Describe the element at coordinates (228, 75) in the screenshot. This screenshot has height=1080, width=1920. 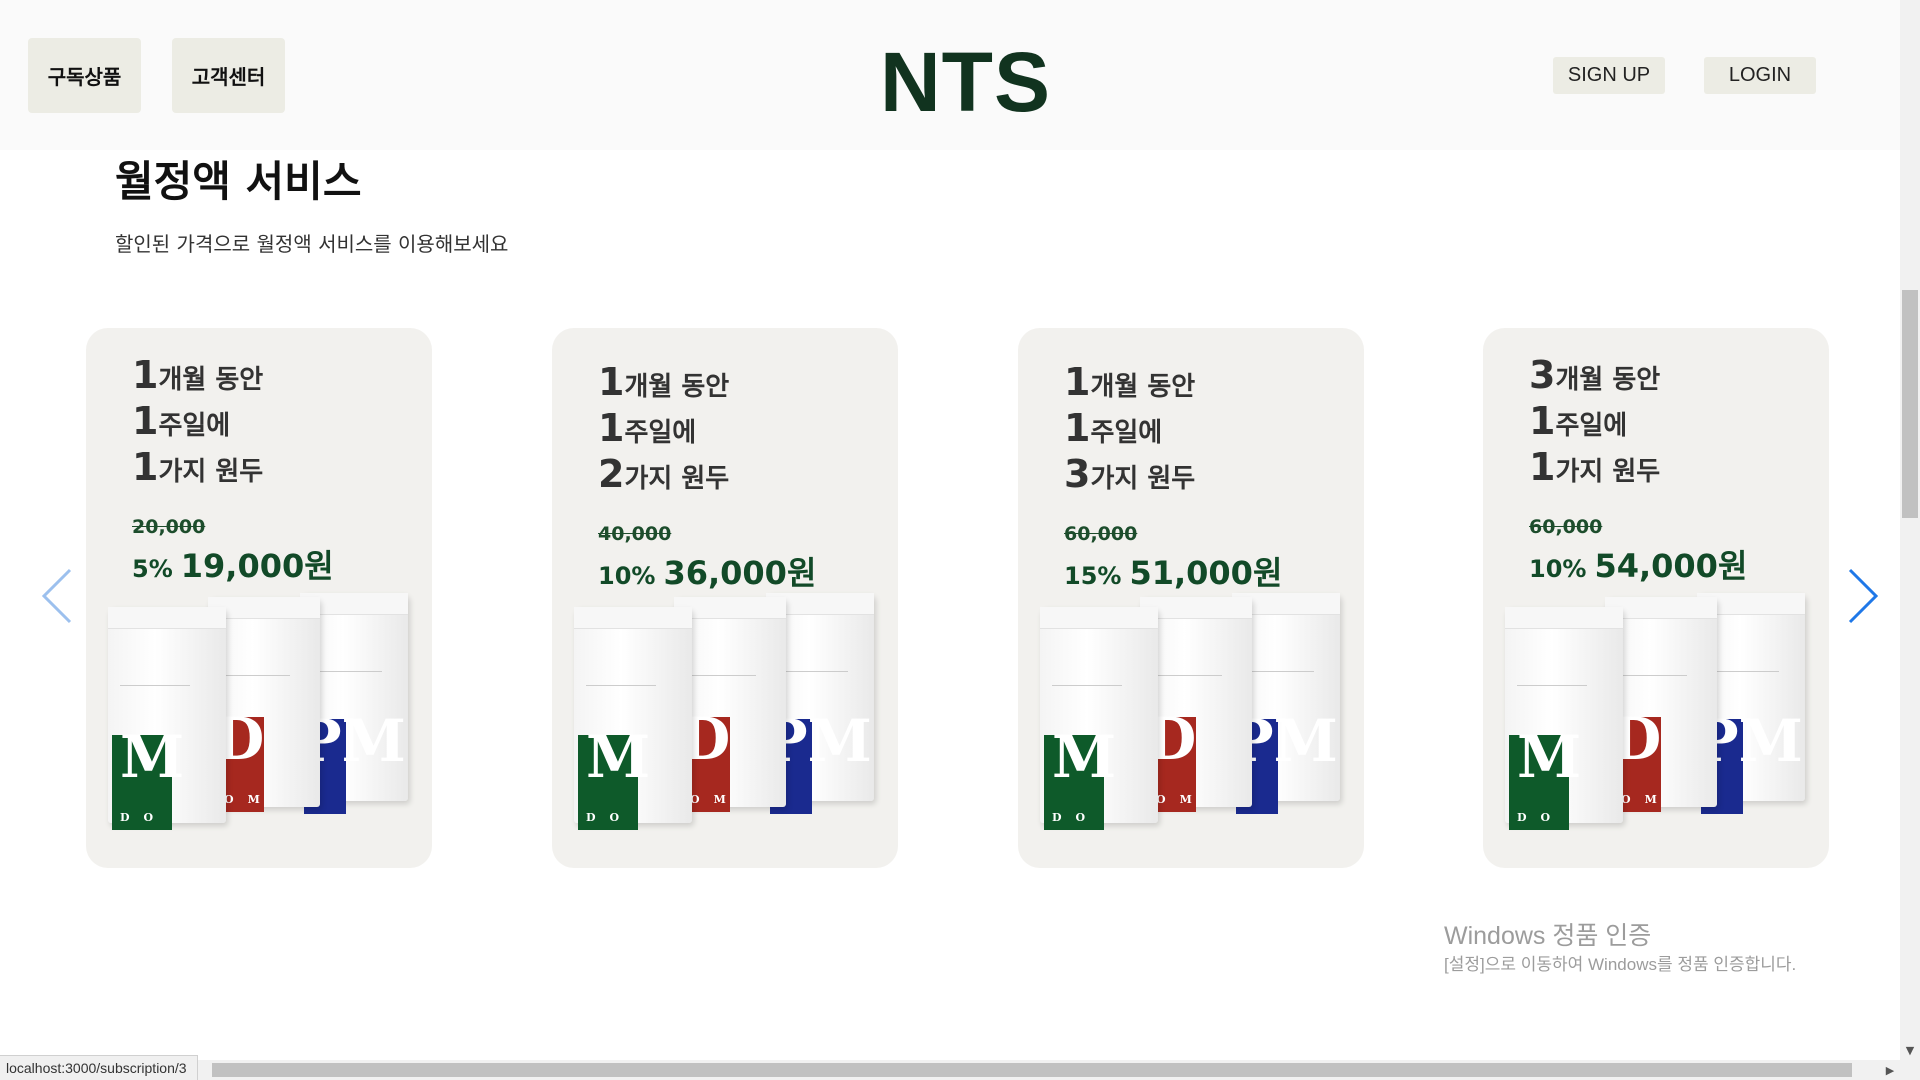
I see `nav-customer-center: 고객센터` at that location.